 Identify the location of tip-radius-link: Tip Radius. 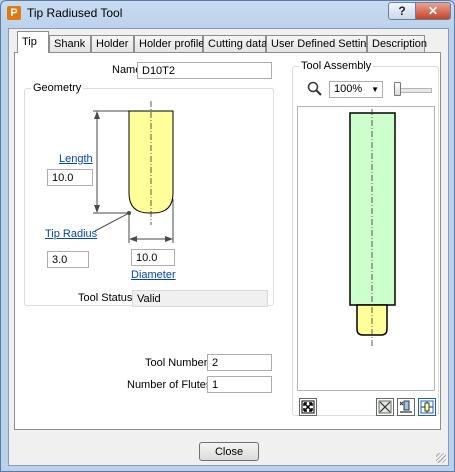
(71, 234).